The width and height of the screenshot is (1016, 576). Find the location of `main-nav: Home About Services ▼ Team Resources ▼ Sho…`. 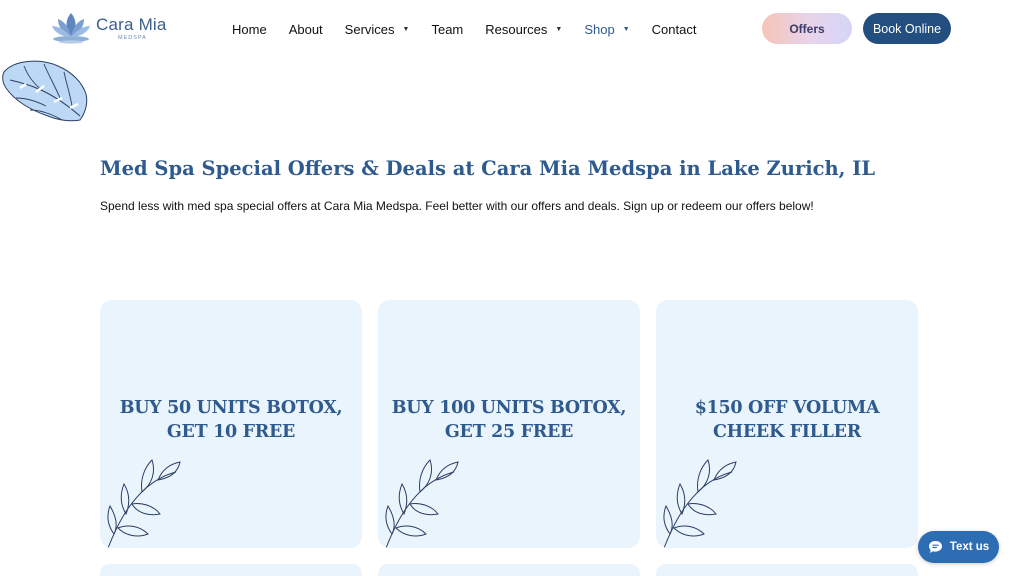

main-nav: Home About Services ▼ Team Resources ▼ Sho… is located at coordinates (475, 29).